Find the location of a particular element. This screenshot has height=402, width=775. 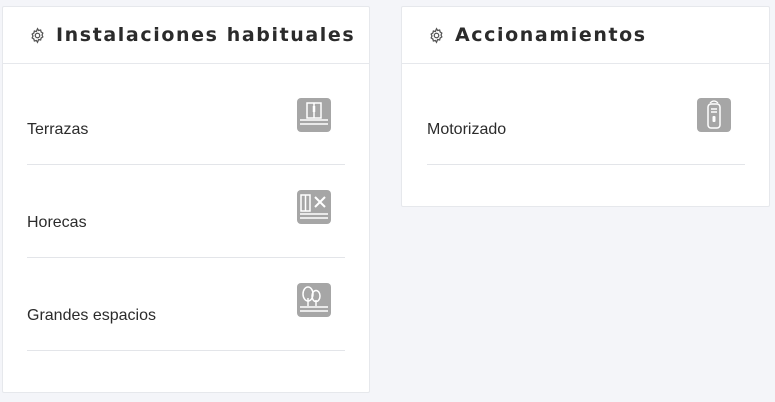

list-item-terrazas: Terrazas is located at coordinates (186, 114).